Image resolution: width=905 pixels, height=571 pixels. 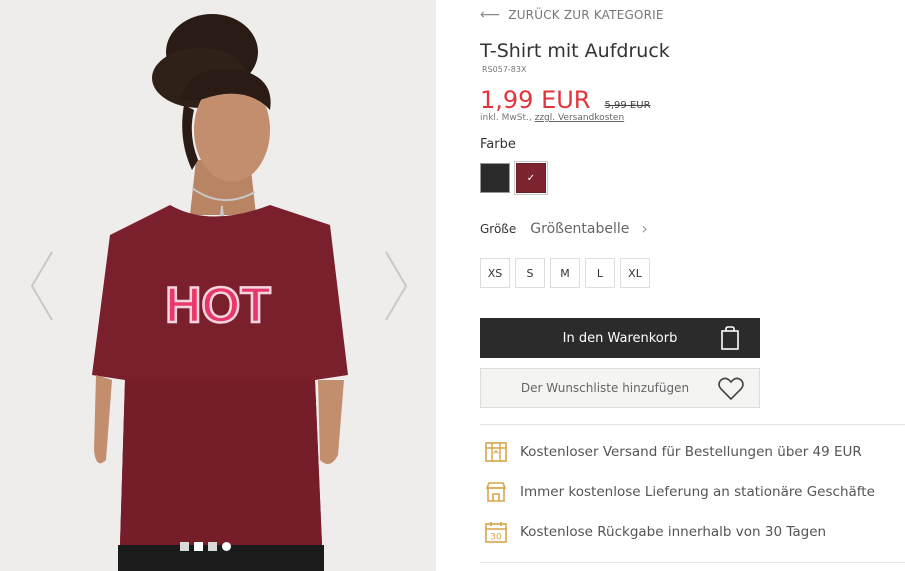 I want to click on color-label: Farbe, so click(x=498, y=144).